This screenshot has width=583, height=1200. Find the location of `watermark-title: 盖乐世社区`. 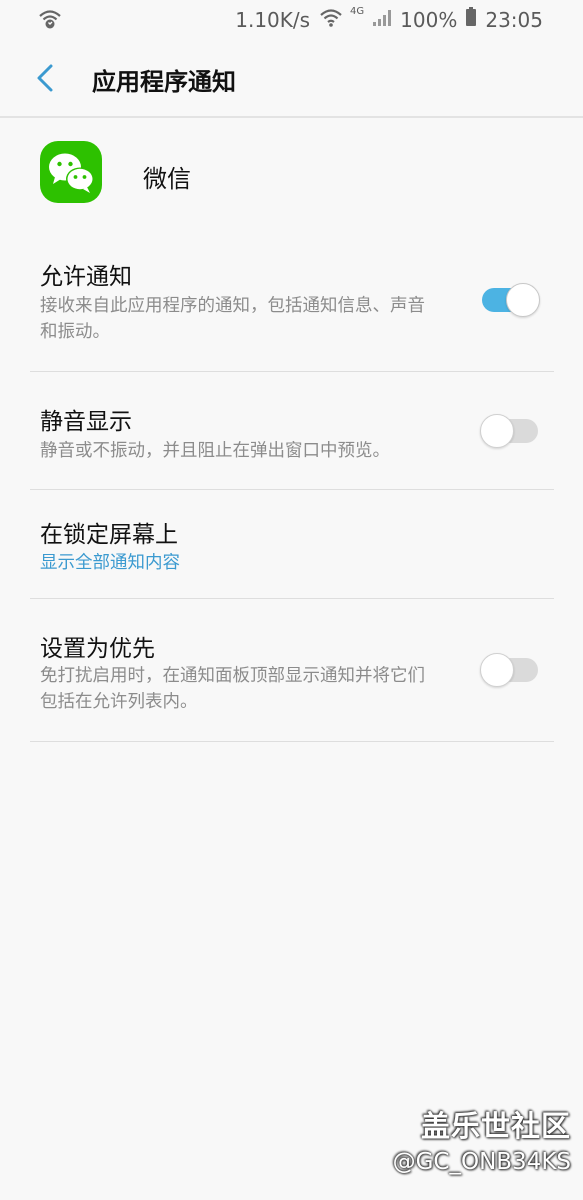

watermark-title: 盖乐世社区 is located at coordinates (495, 1126).